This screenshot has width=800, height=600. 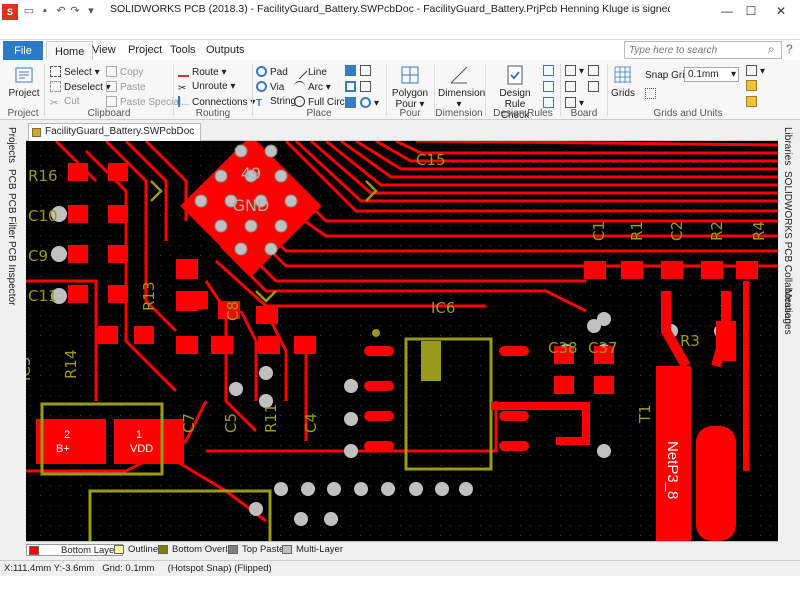 I want to click on designator-r14: R14, so click(x=71, y=364).